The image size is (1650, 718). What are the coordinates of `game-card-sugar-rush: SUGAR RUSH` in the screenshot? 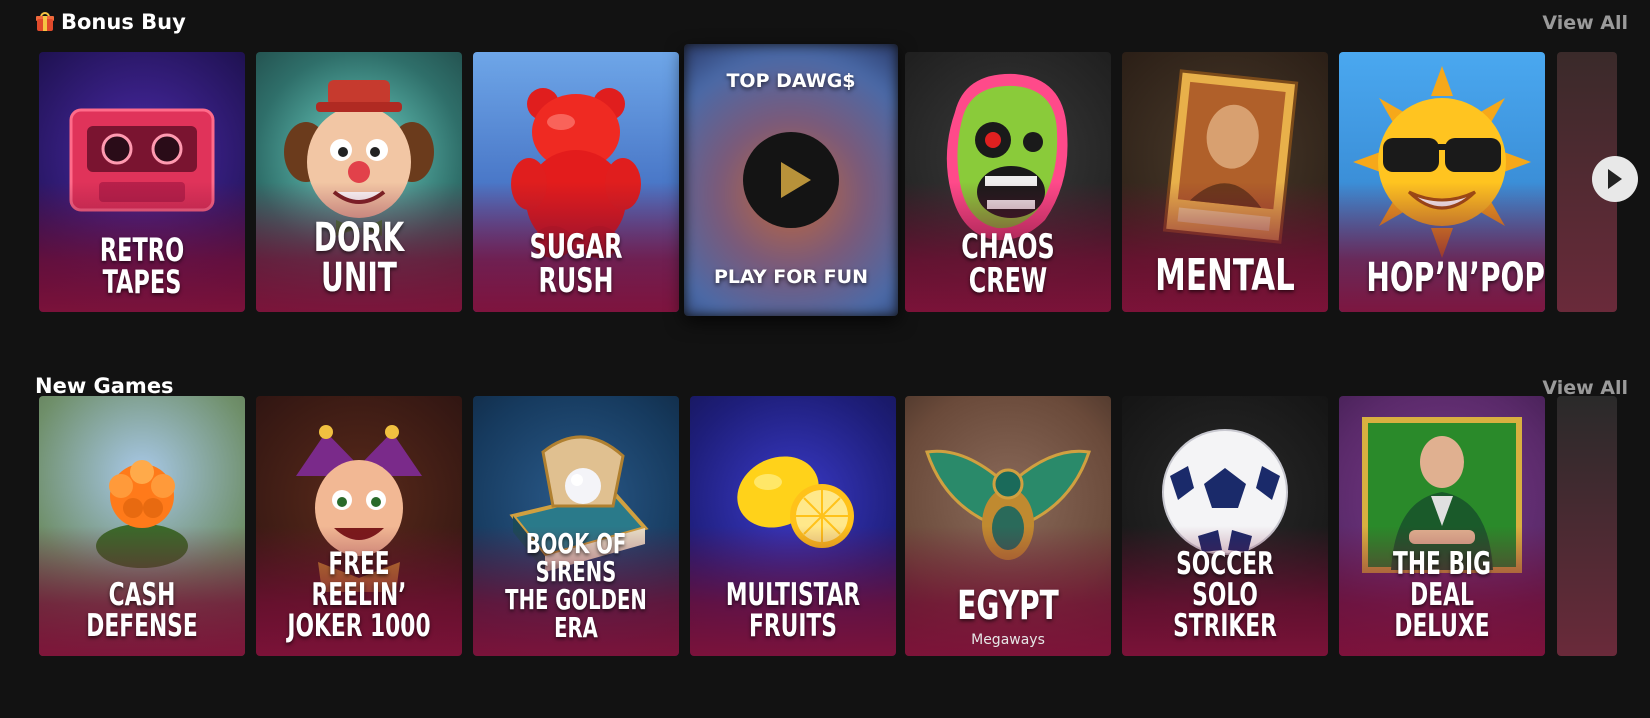 It's located at (576, 182).